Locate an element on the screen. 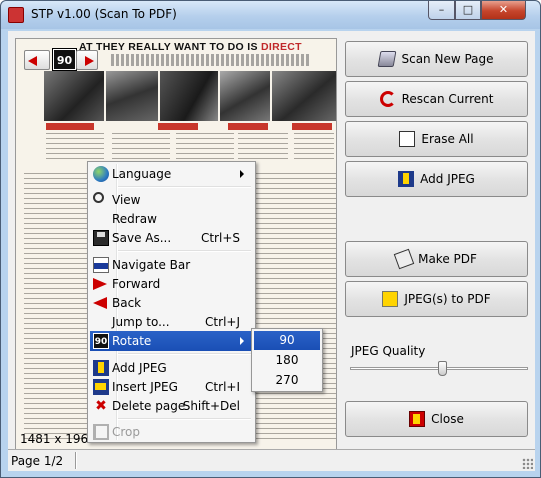 This screenshot has height=478, width=541. menu-item-view: View is located at coordinates (171, 200).